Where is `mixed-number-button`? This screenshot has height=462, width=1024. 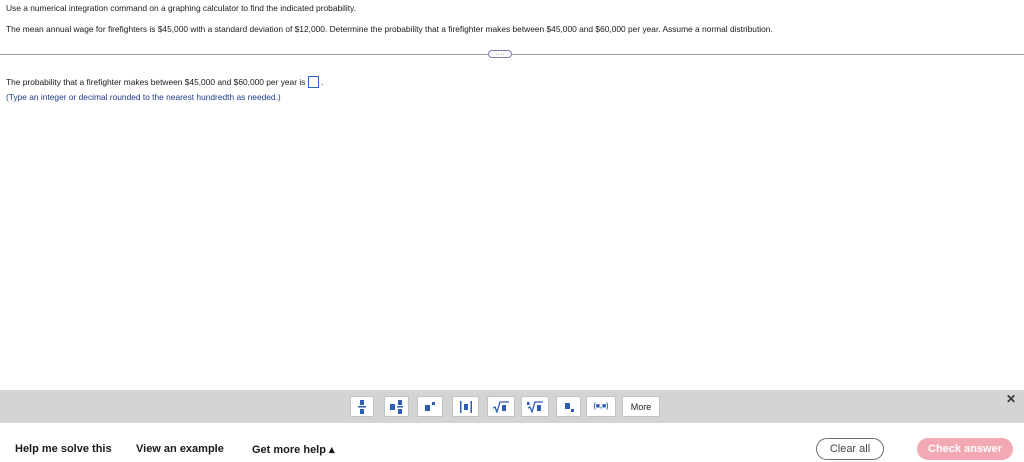 mixed-number-button is located at coordinates (396, 406).